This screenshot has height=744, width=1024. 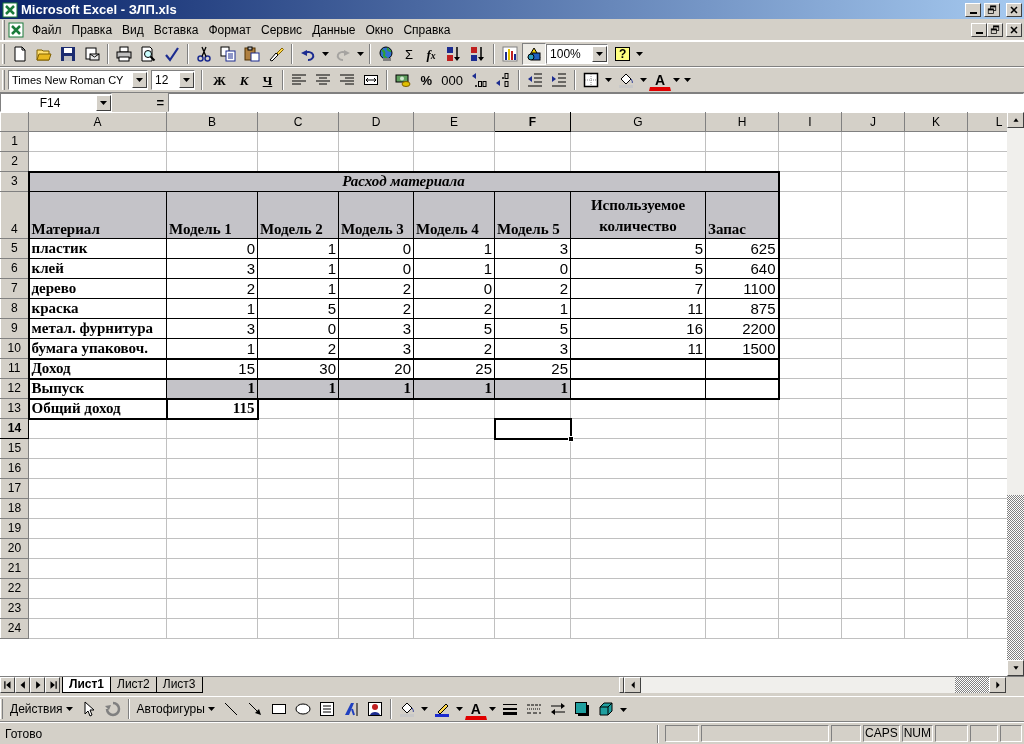 I want to click on menu-item: Сервис, so click(x=282, y=29).